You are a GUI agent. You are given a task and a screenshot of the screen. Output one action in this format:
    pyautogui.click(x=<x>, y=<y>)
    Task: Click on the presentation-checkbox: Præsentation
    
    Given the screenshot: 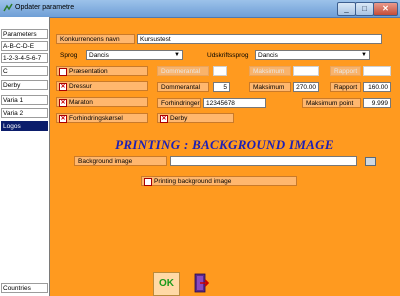 What is the action you would take?
    pyautogui.click(x=102, y=71)
    